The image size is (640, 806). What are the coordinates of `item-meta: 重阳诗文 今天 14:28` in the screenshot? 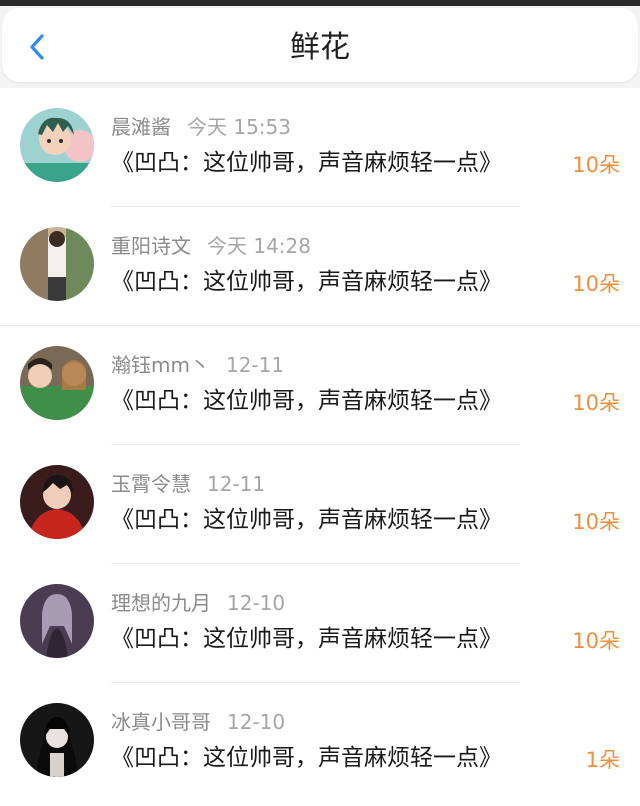 It's located at (211, 246).